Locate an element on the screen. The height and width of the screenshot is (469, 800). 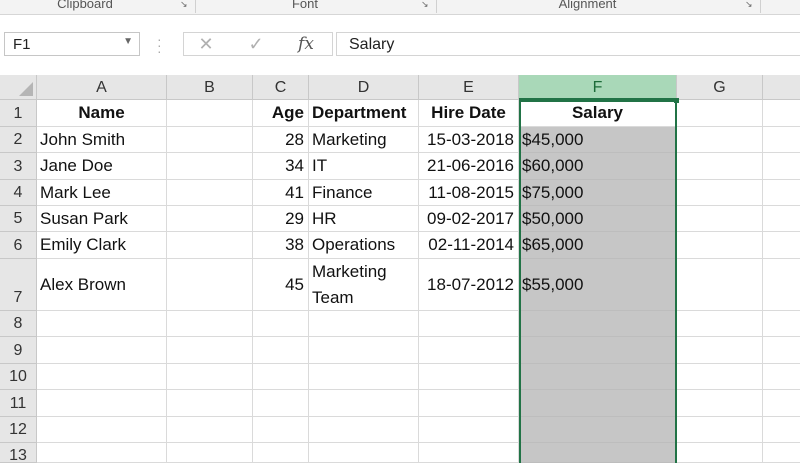
cancel-icon: ✕ is located at coordinates (206, 44).